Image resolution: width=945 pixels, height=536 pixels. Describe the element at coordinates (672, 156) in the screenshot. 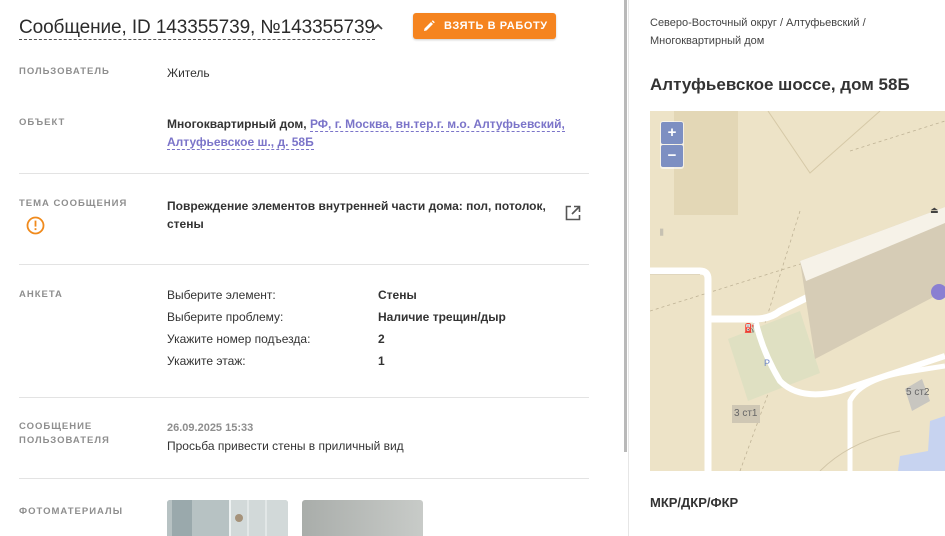

I see `zoom-out-button: −` at that location.